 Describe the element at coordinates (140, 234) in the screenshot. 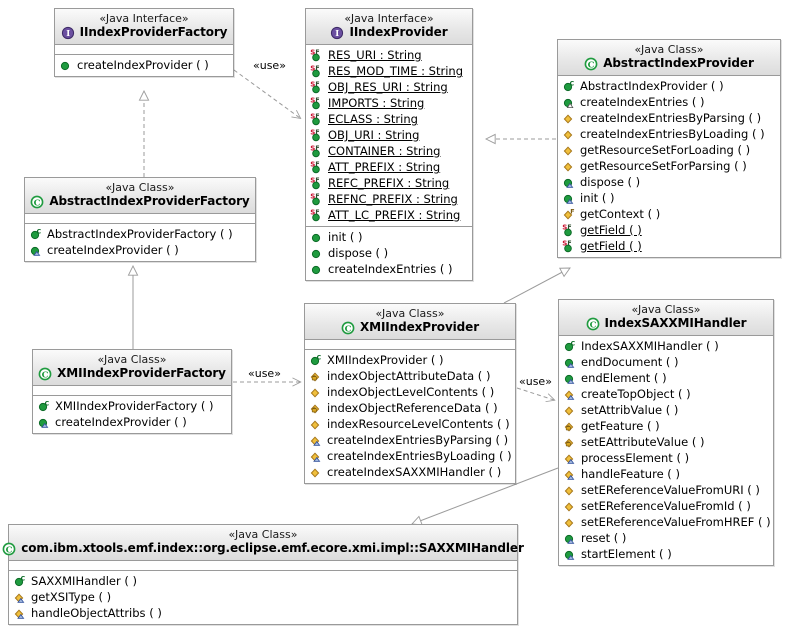

I see `operation-row: C AbstractIndexProviderFactory ( )` at that location.